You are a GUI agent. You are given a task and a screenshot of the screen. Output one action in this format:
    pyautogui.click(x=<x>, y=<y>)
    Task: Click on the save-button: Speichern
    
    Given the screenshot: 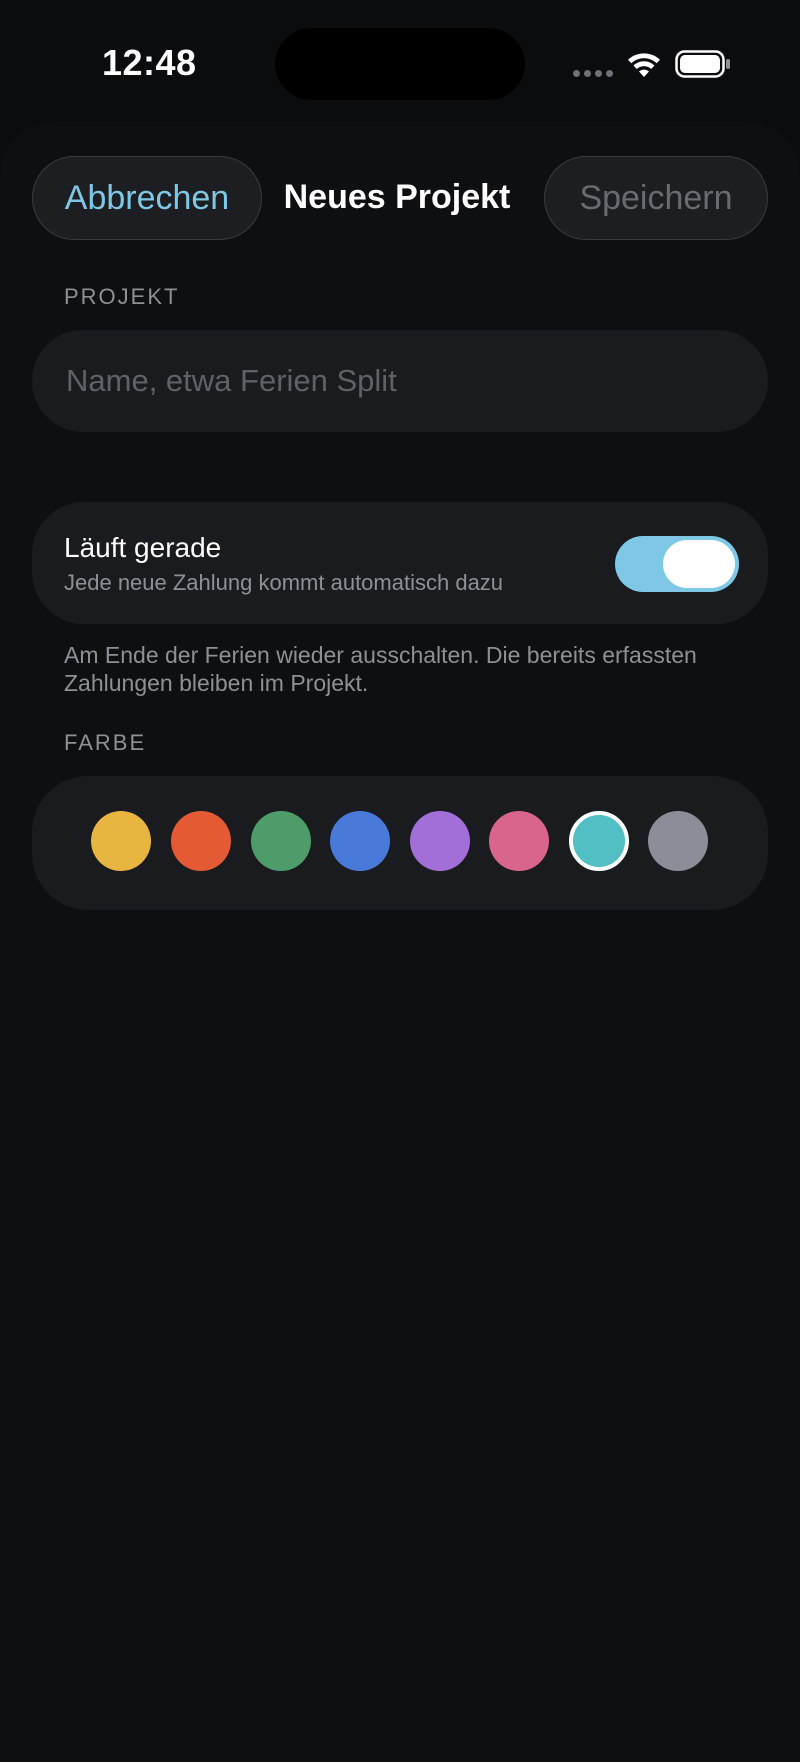 What is the action you would take?
    pyautogui.click(x=656, y=198)
    